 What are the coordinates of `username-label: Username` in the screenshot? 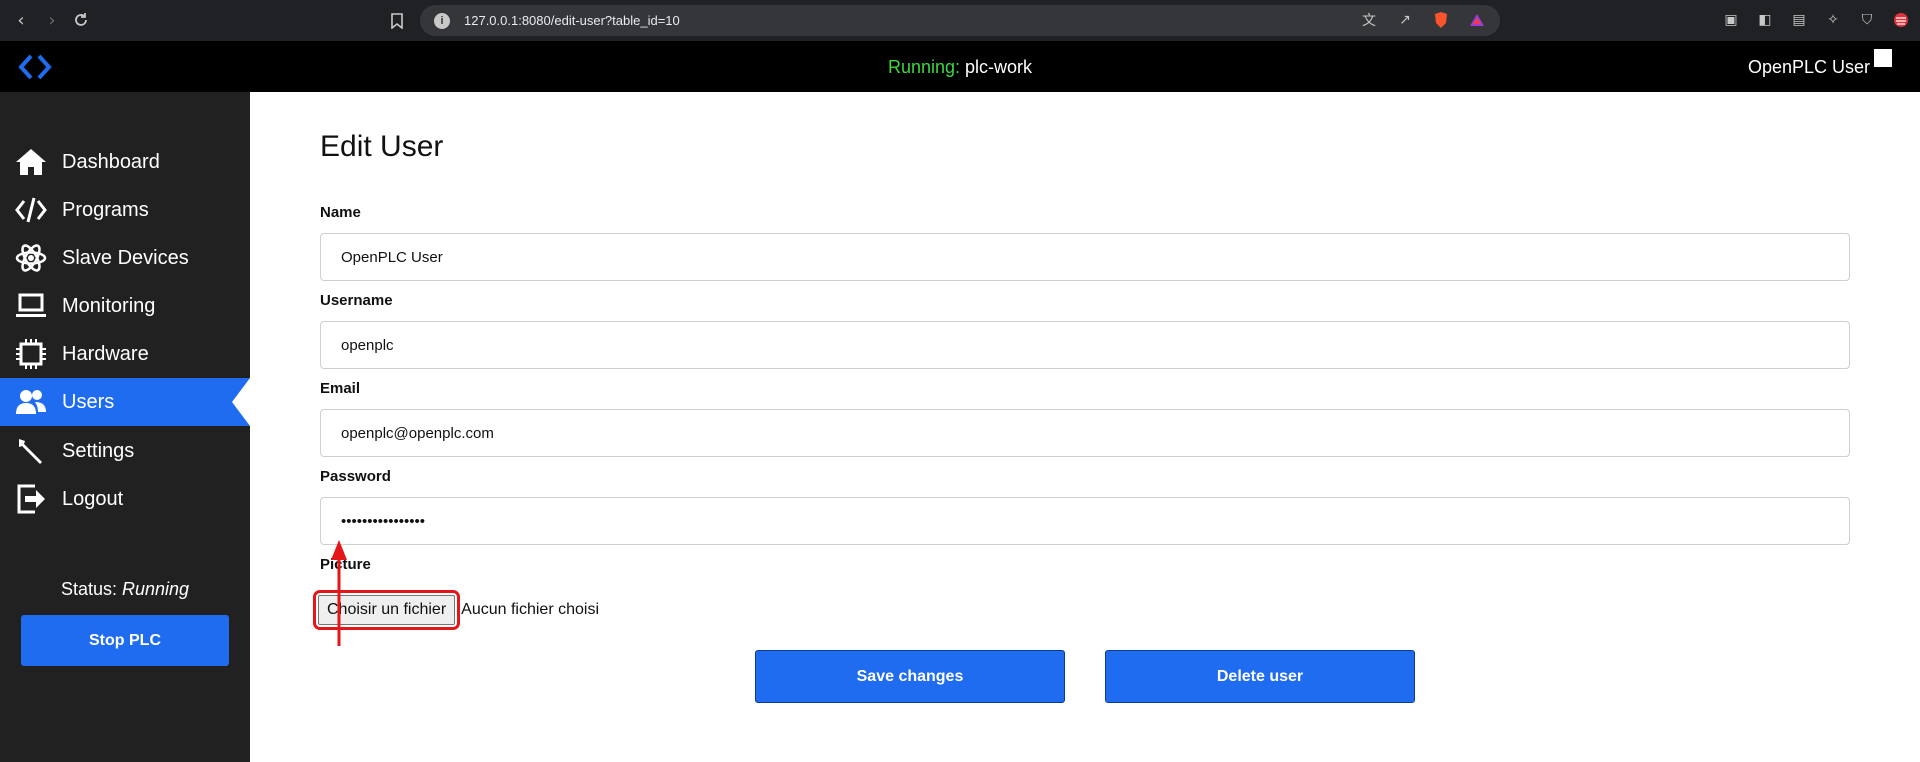 It's located at (356, 300).